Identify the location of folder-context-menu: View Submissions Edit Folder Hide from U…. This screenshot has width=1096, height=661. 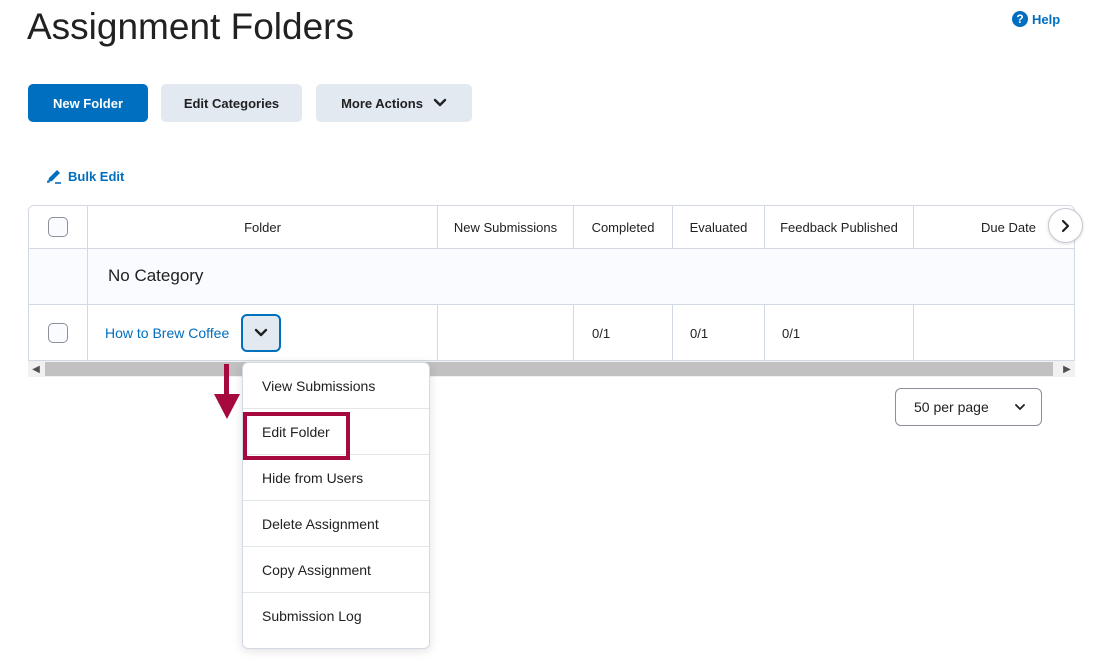
(336, 505).